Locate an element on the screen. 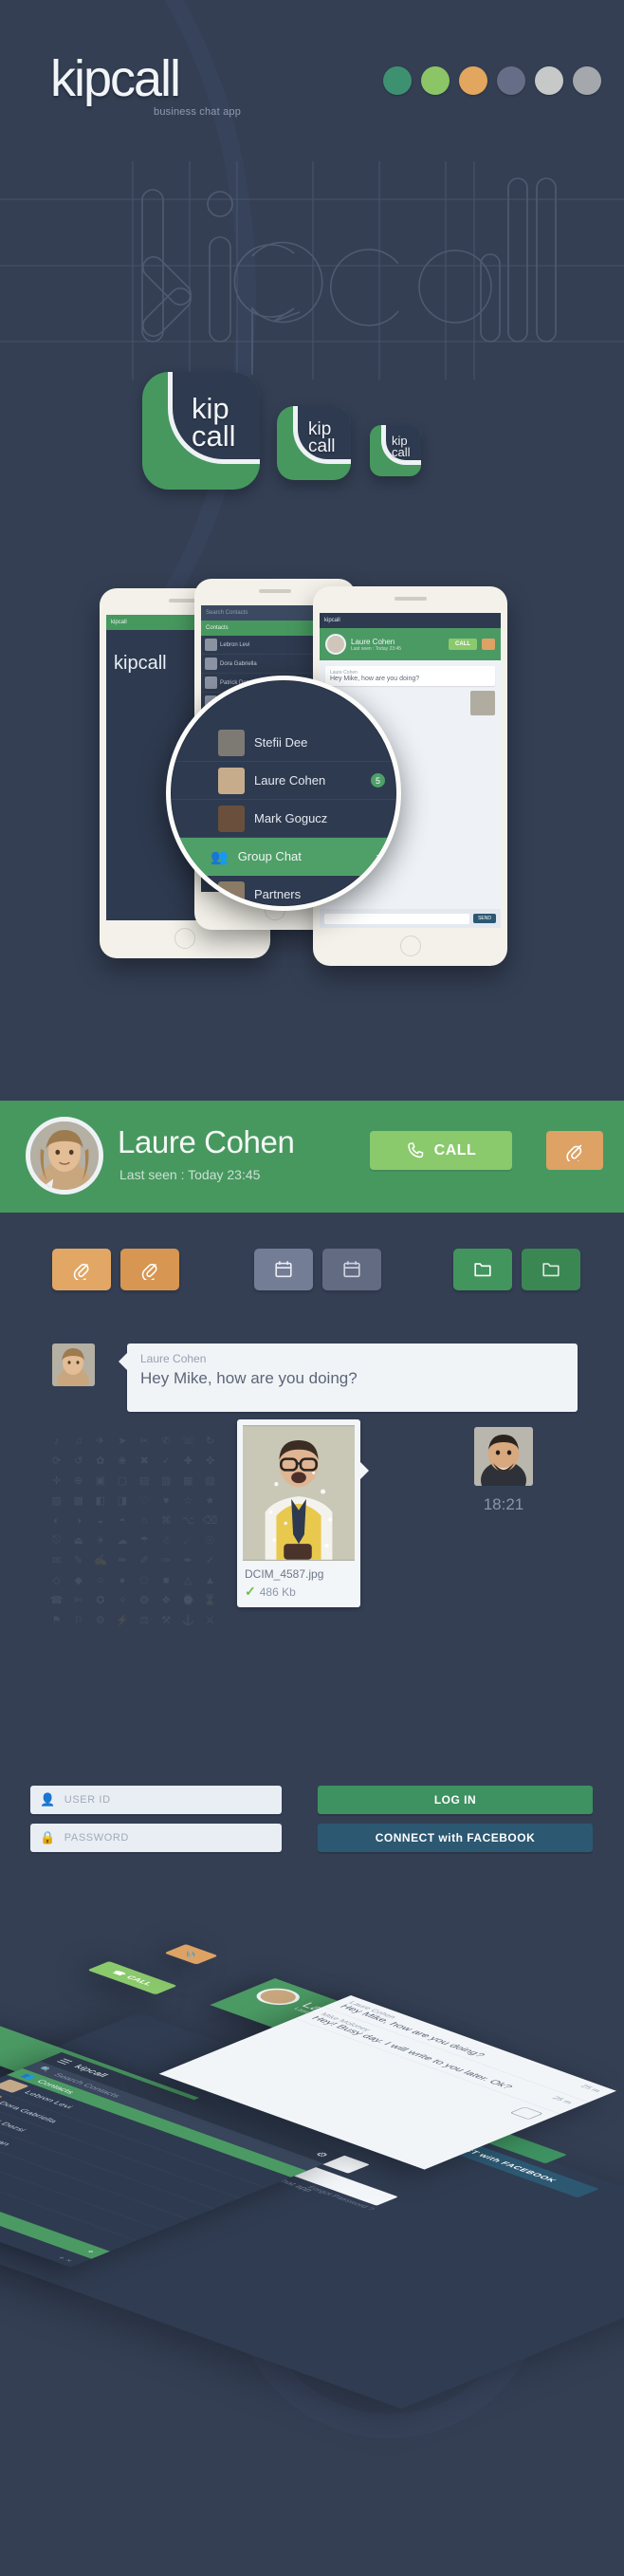  mini-send-button: SEND is located at coordinates (484, 918).